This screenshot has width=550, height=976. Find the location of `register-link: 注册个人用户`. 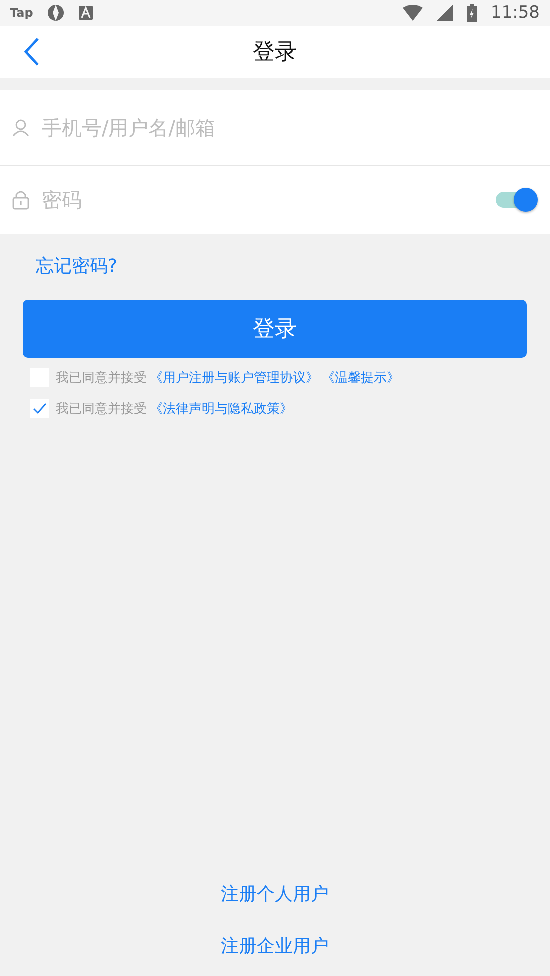

register-link: 注册个人用户 is located at coordinates (275, 894).